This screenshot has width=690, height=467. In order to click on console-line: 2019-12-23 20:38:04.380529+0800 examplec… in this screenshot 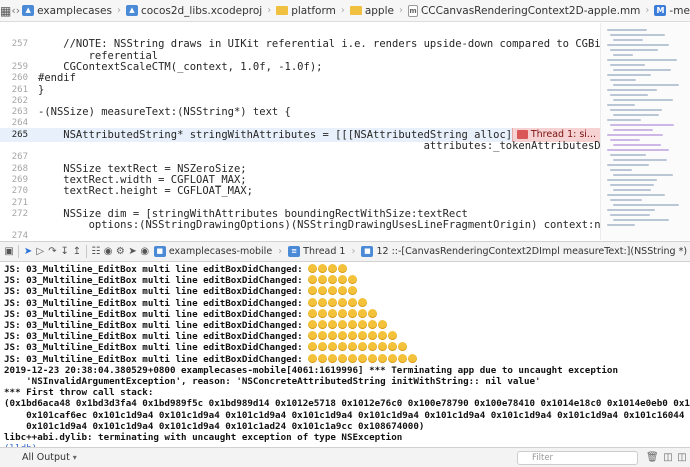, I will do `click(311, 370)`.